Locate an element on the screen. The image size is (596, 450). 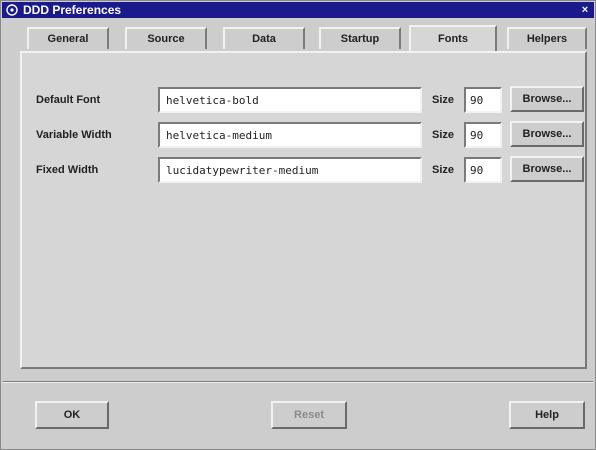
fixed-width-input: lucidatypewriter-medium is located at coordinates (290, 170).